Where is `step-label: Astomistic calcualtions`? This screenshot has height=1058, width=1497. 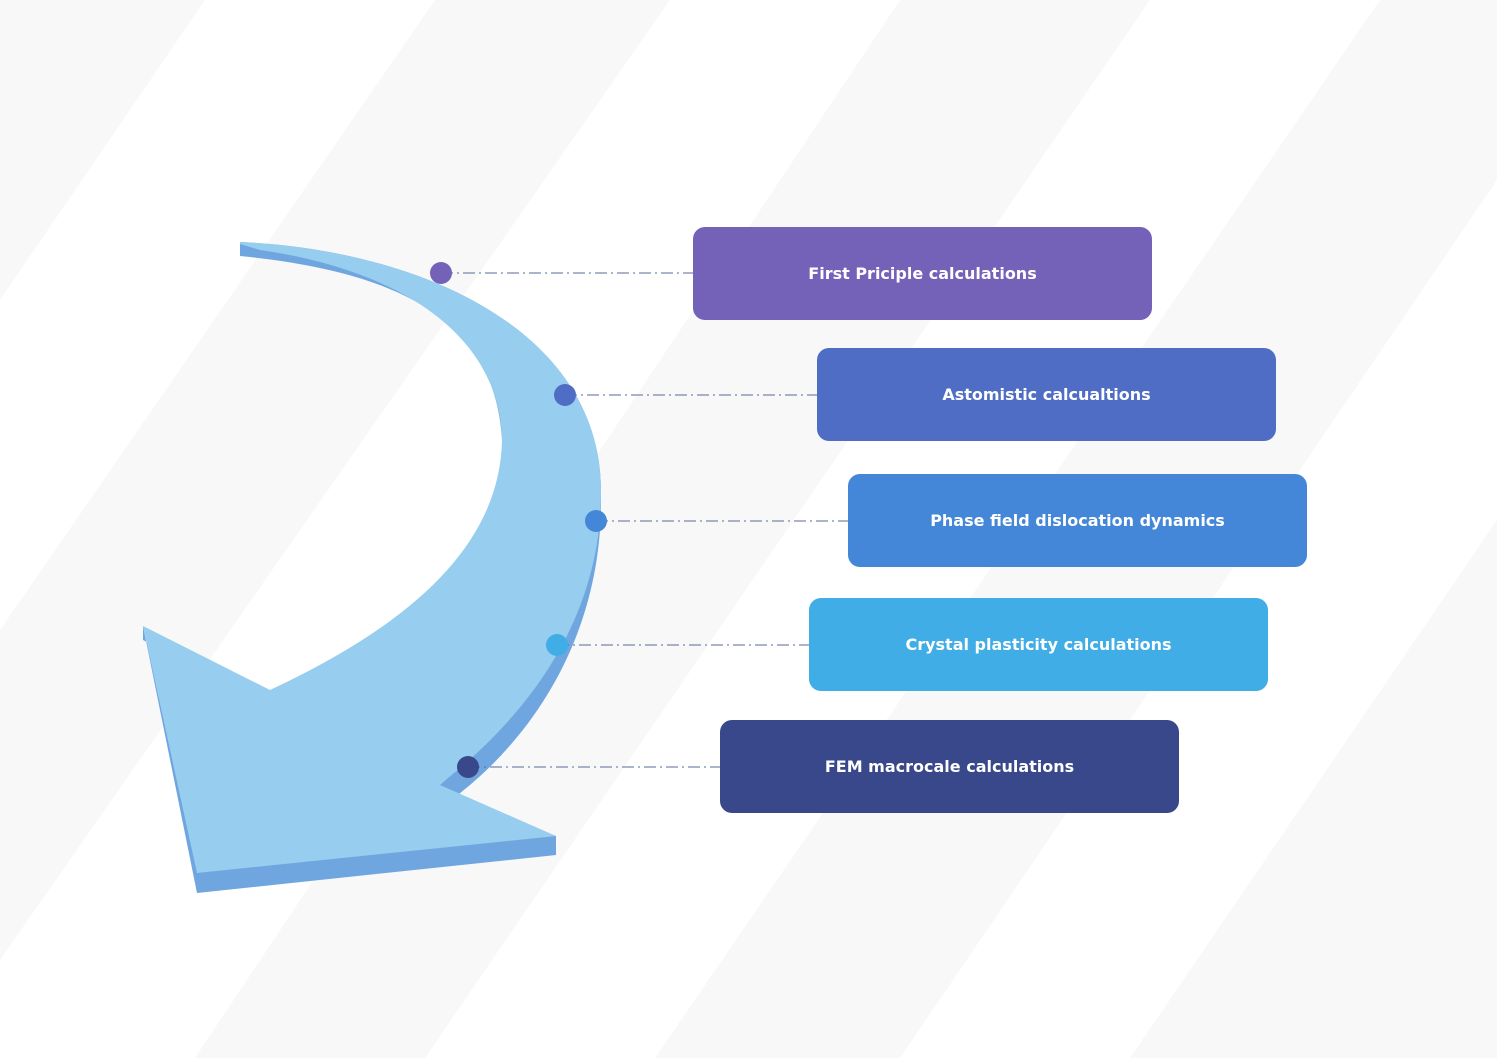 step-label: Astomistic calcualtions is located at coordinates (1046, 394).